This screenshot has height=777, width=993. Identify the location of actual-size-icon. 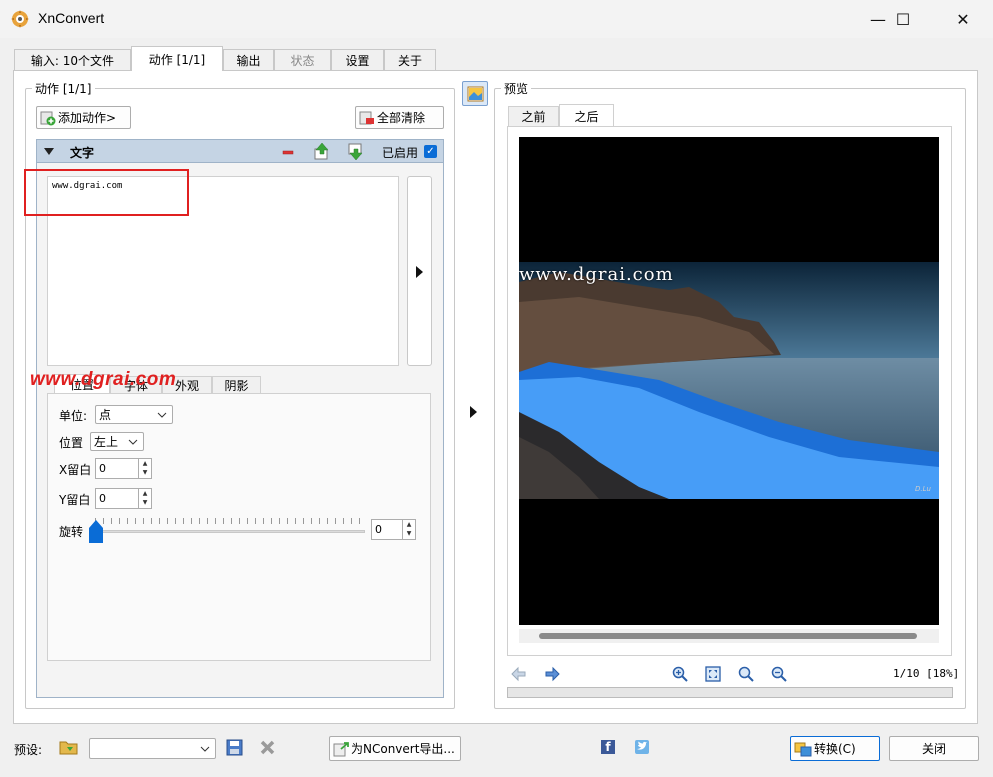
(746, 674).